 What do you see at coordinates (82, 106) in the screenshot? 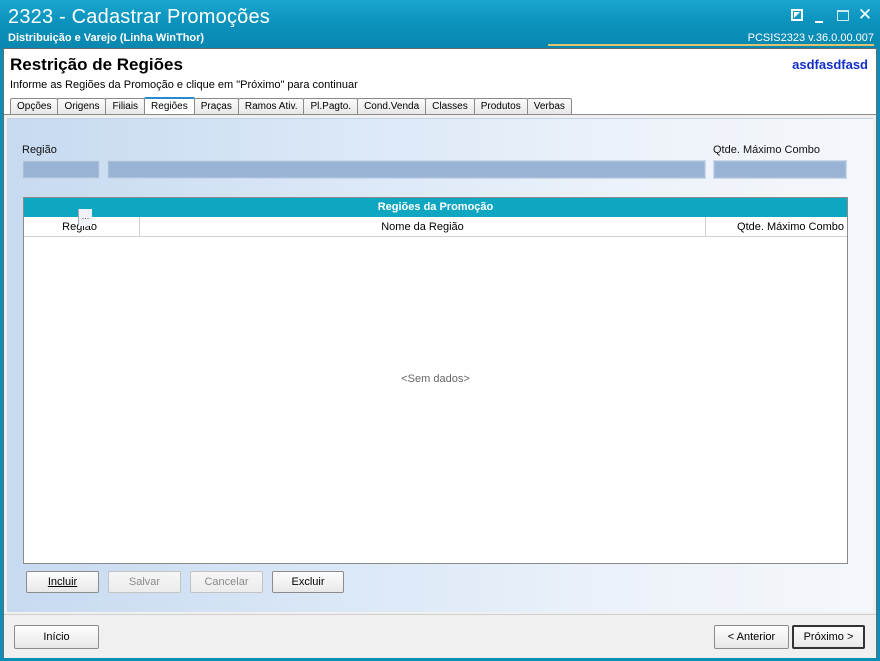
I see `tab-origens: Origens` at bounding box center [82, 106].